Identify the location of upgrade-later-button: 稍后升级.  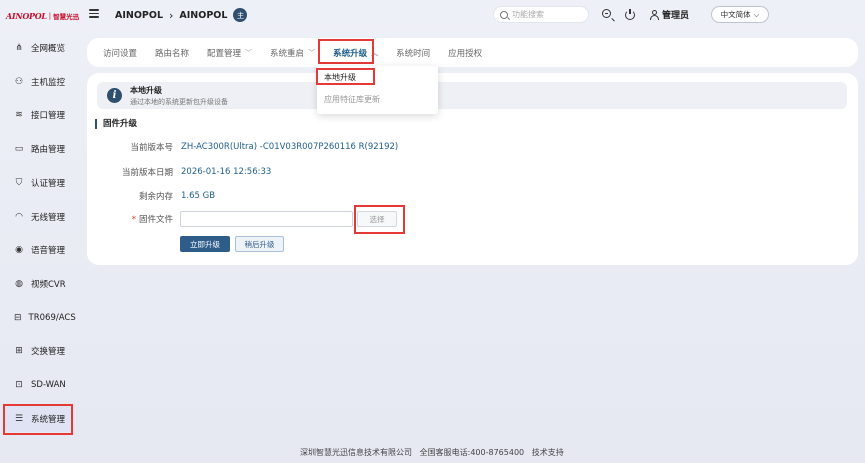
(259, 244).